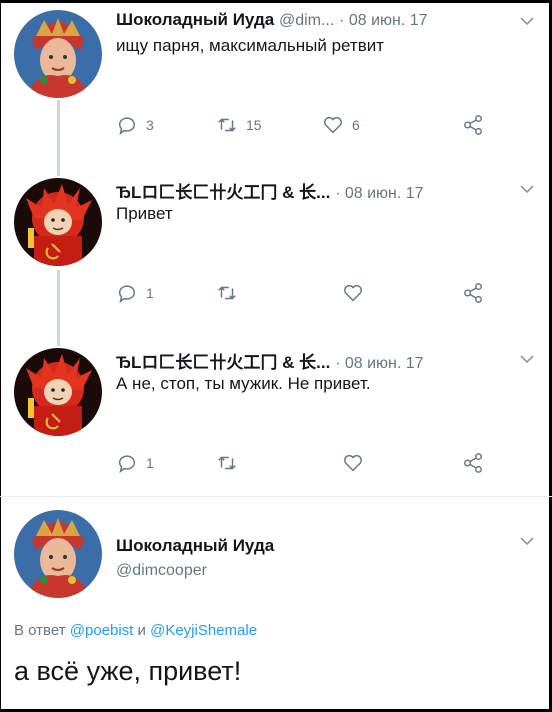  Describe the element at coordinates (254, 125) in the screenshot. I see `retweet-count: 15` at that location.